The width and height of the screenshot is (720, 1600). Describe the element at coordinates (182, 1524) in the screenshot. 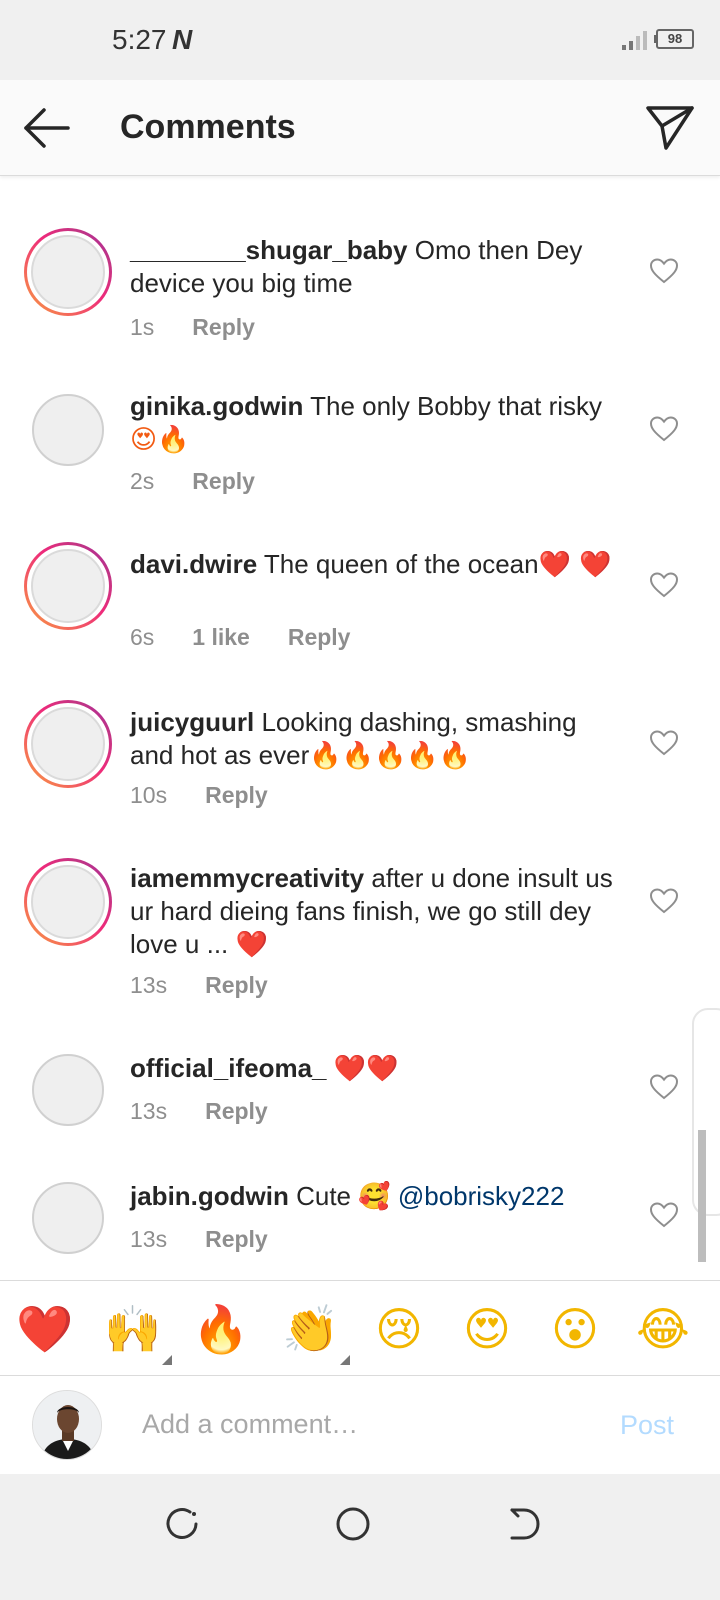

I see `recents-icon` at that location.